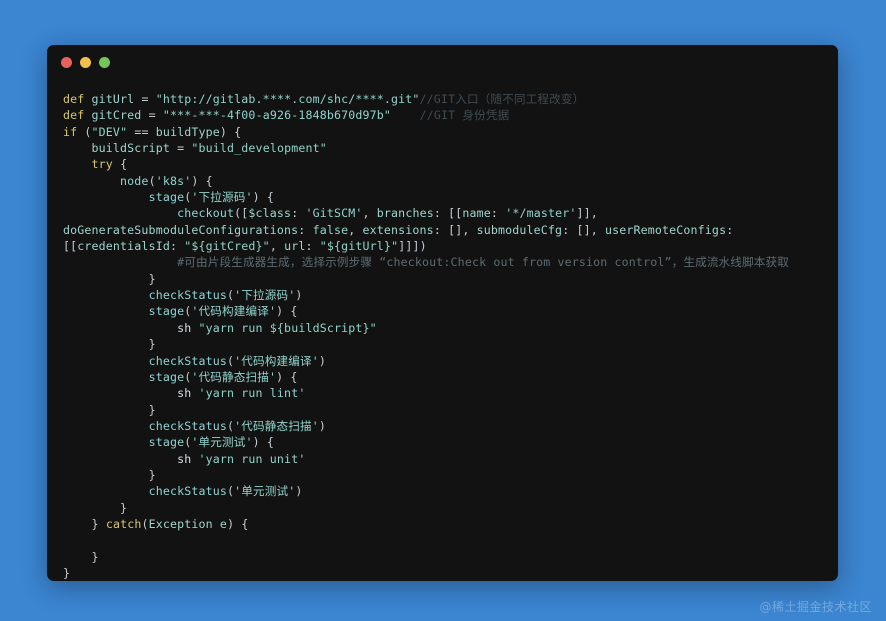 The image size is (886, 621). I want to click on watermark-text: @稀土掘金技术社区, so click(815, 607).